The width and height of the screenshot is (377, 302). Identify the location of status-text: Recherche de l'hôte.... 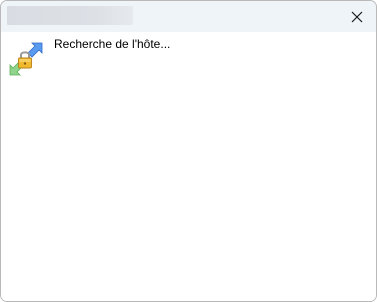
(112, 44).